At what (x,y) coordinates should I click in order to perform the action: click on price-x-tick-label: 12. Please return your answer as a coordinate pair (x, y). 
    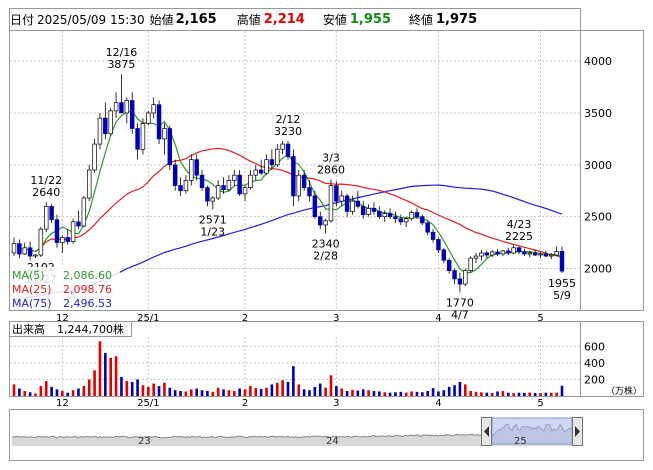
    Looking at the image, I should click on (62, 318).